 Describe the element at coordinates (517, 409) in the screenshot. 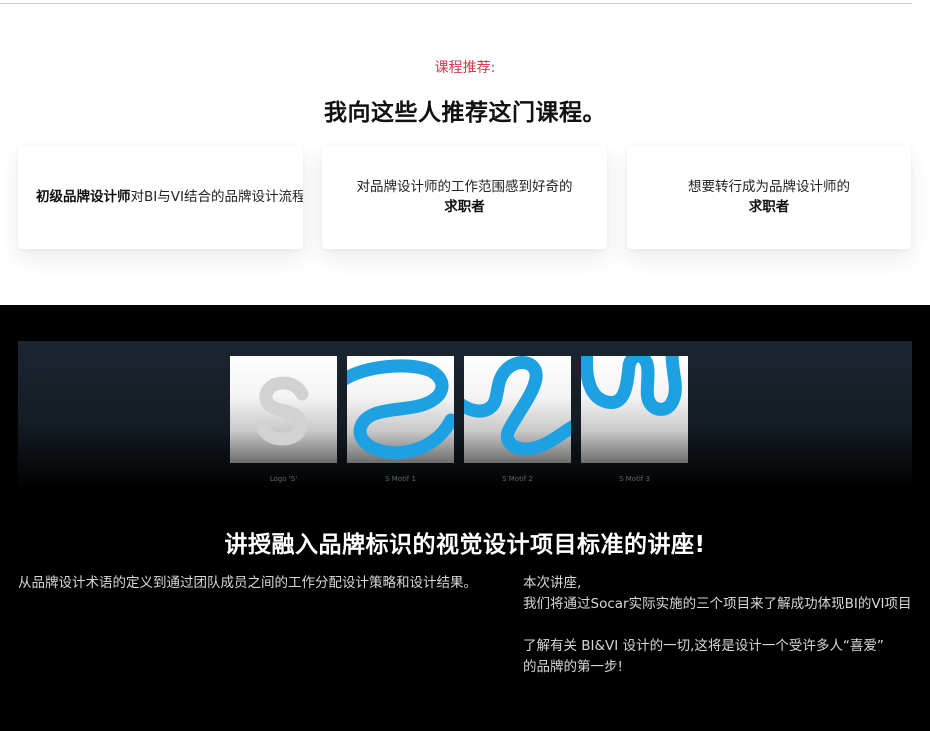

I see `s-motif-2-icon` at that location.